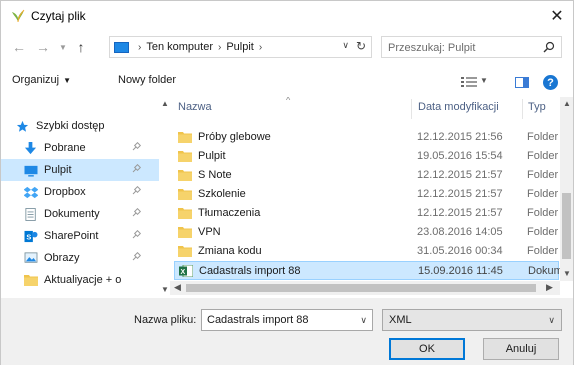 The width and height of the screenshot is (574, 365). Describe the element at coordinates (83, 280) in the screenshot. I see `nav-label: Aktualiyacje + o` at that location.